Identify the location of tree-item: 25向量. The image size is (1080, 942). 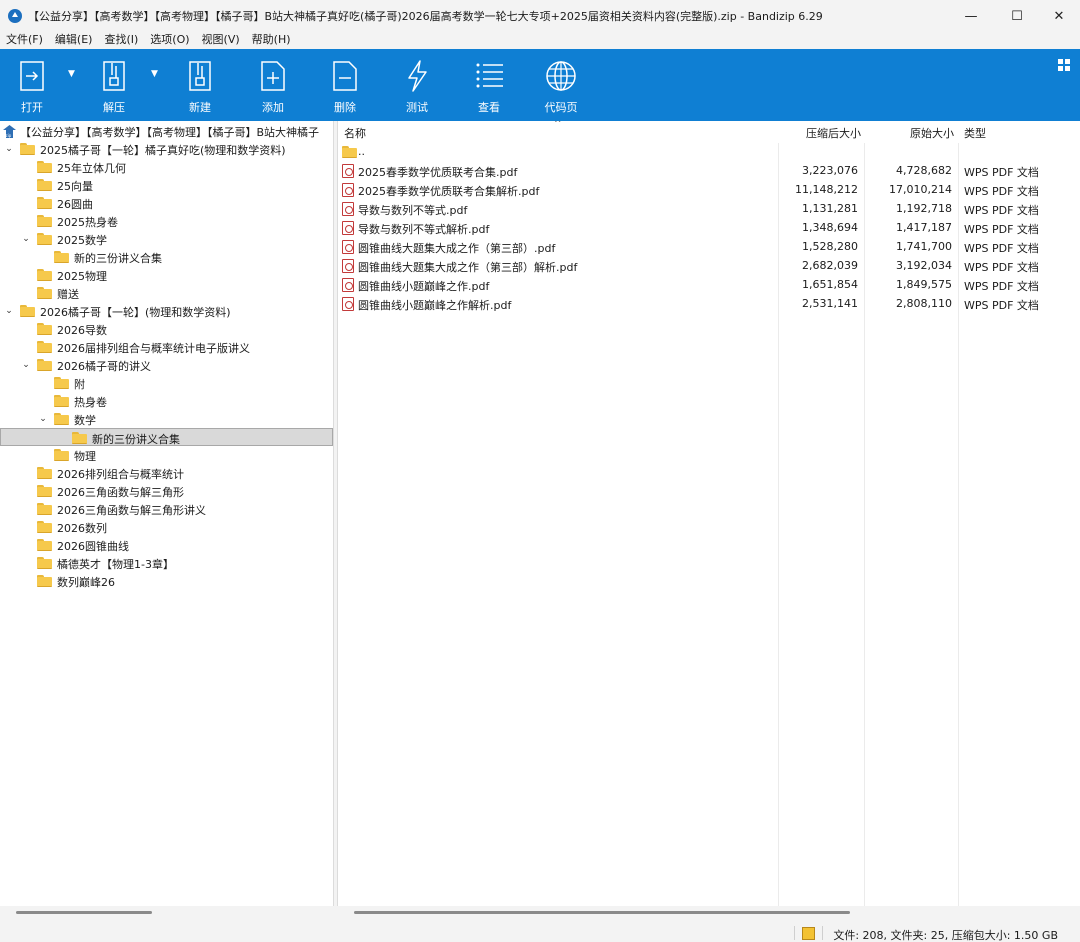
(166, 185).